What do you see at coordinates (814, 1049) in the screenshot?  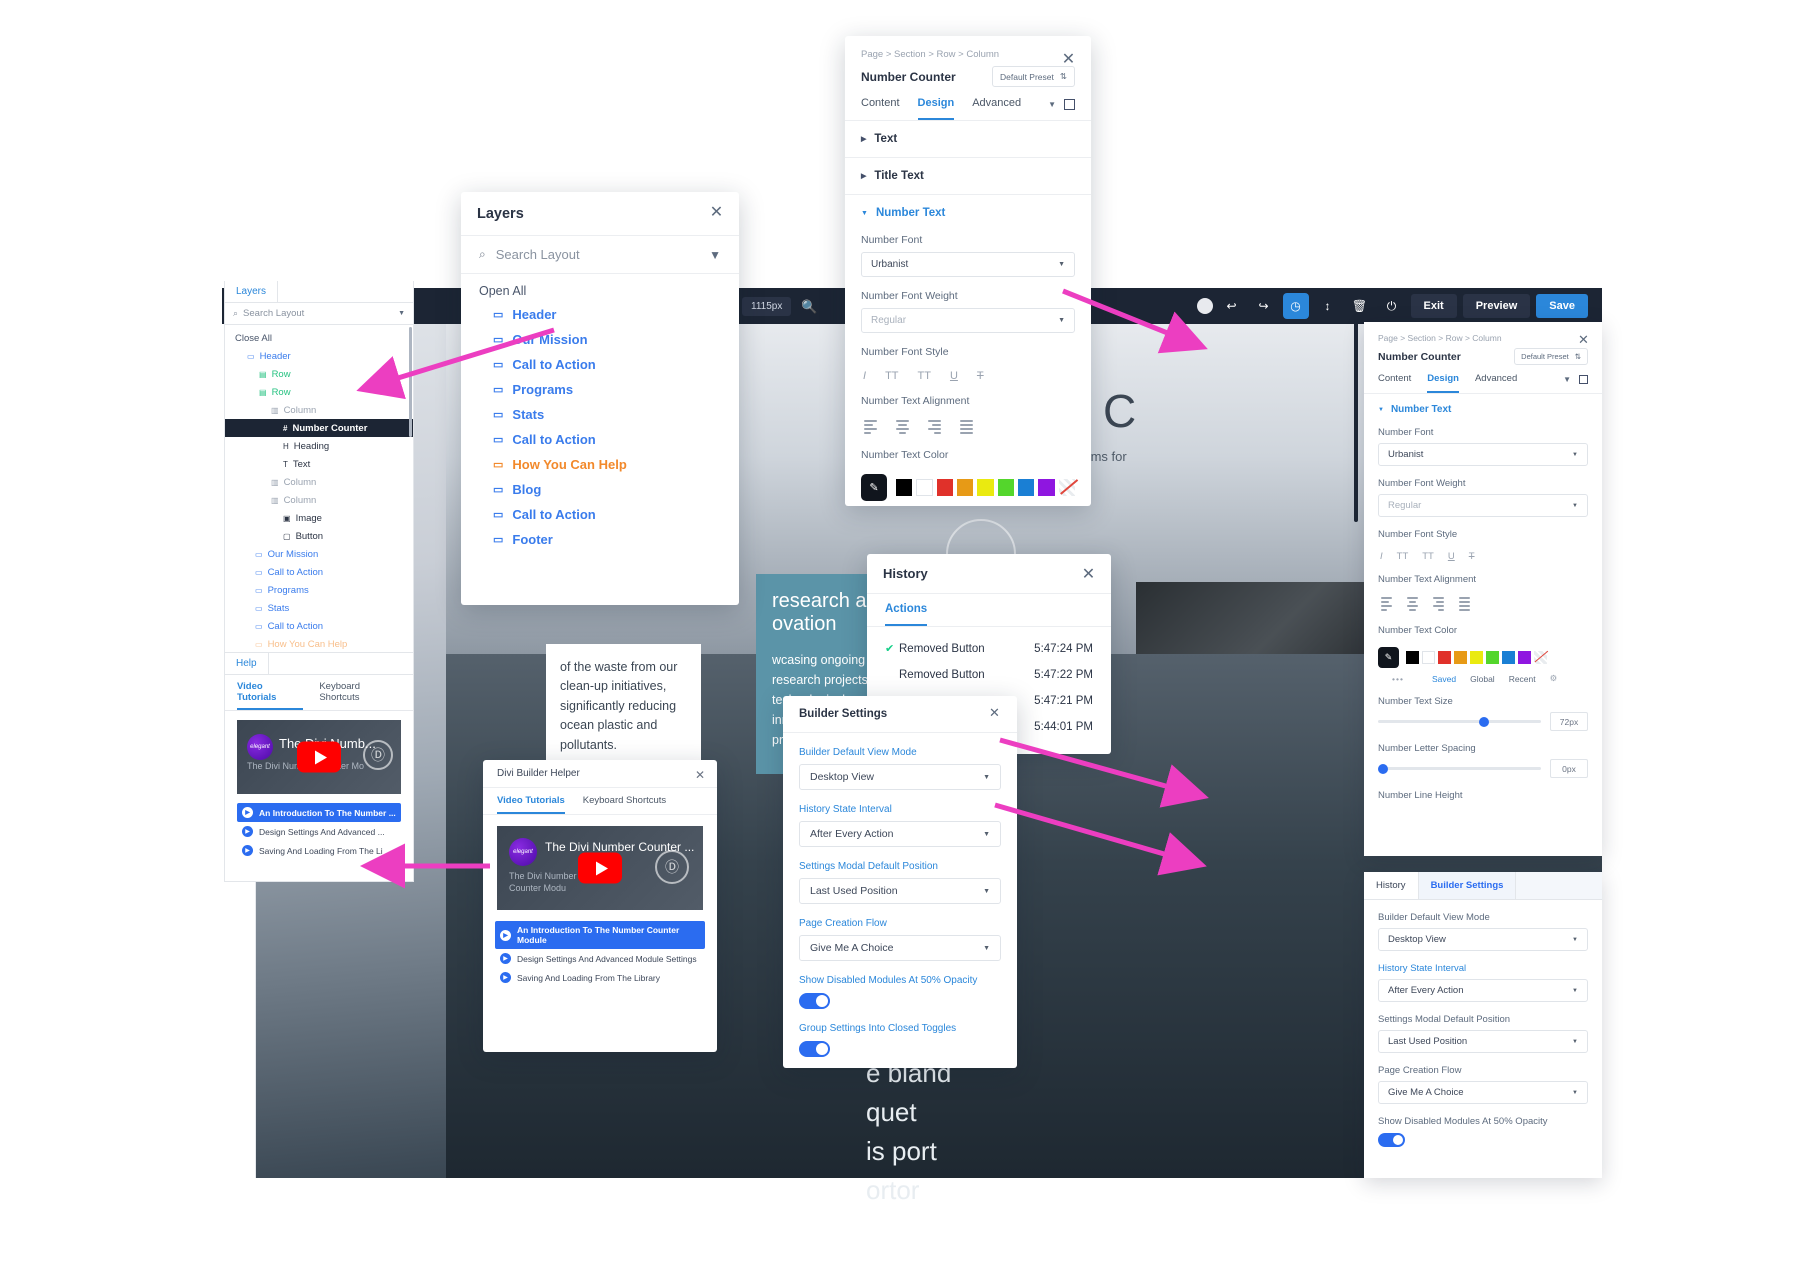 I see `group-settings-toggles-toggle` at bounding box center [814, 1049].